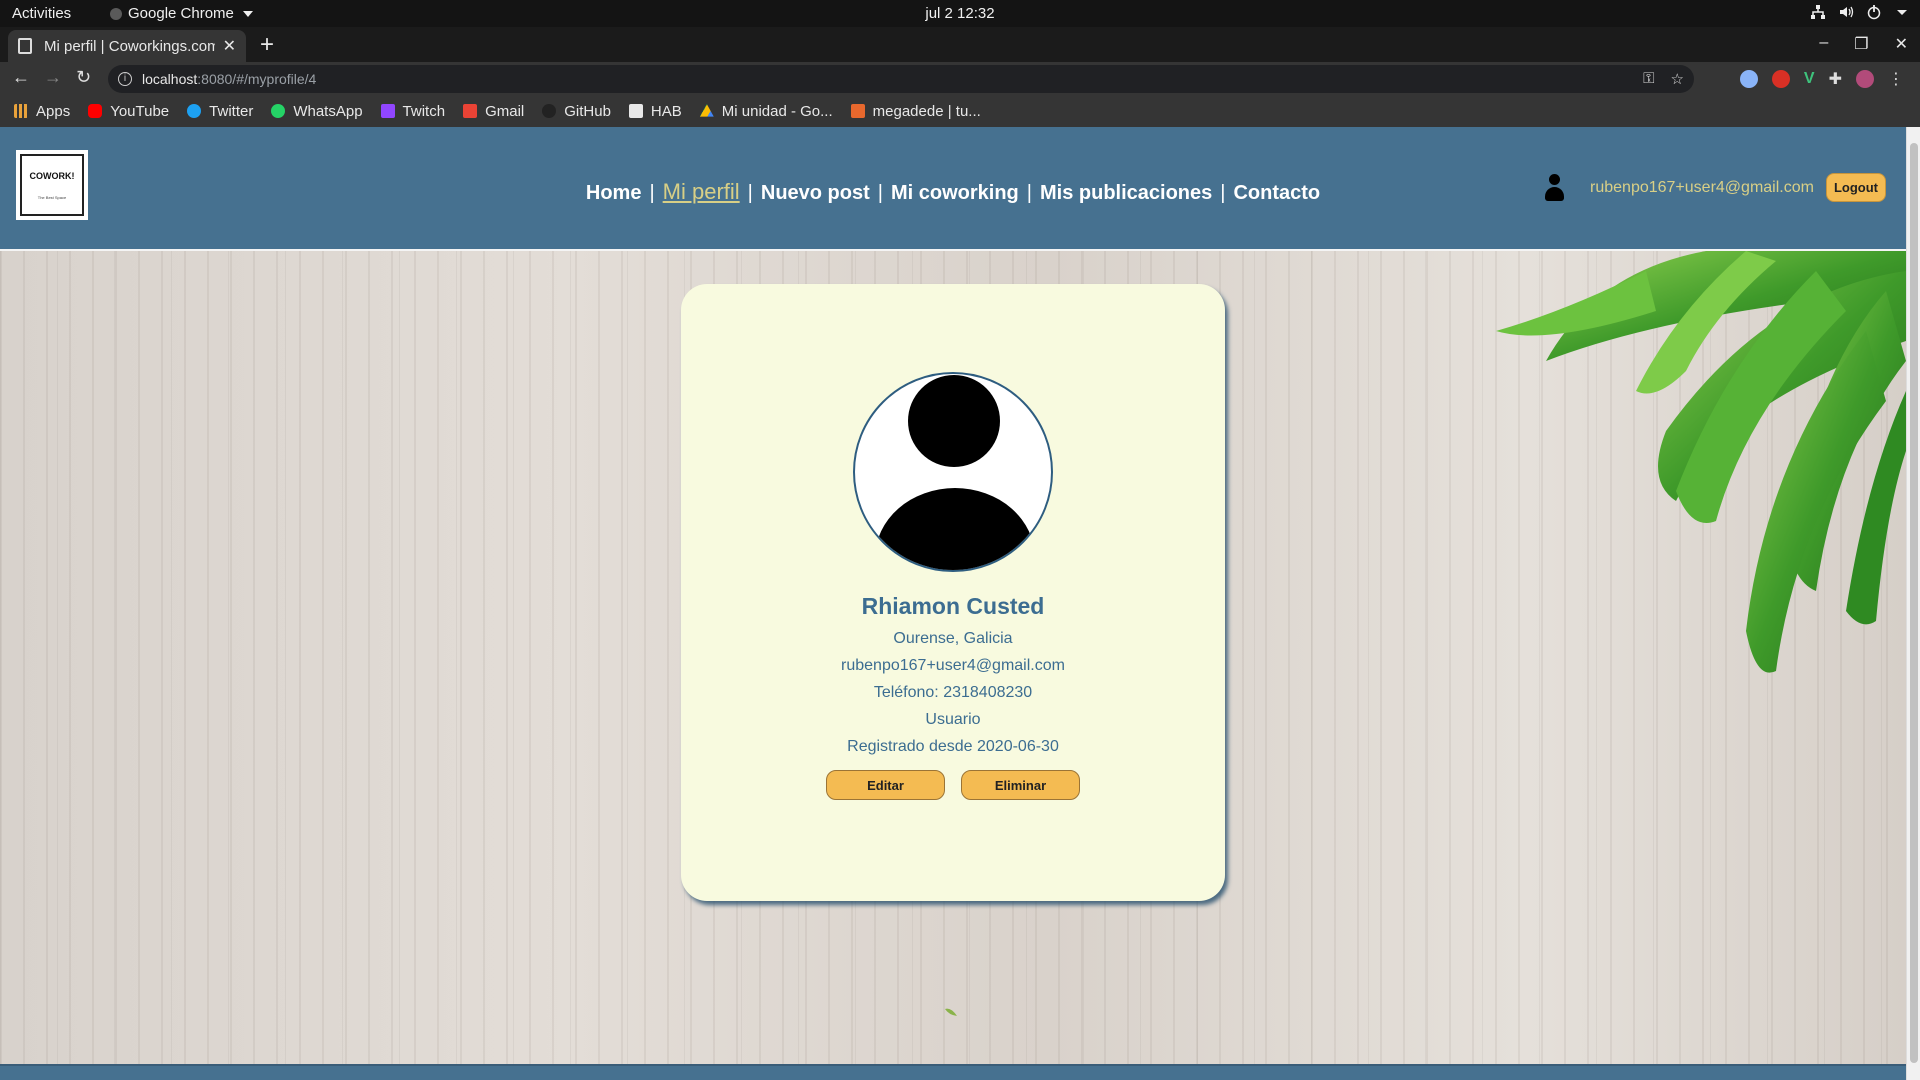  I want to click on reload-icon: ↻, so click(83, 77).